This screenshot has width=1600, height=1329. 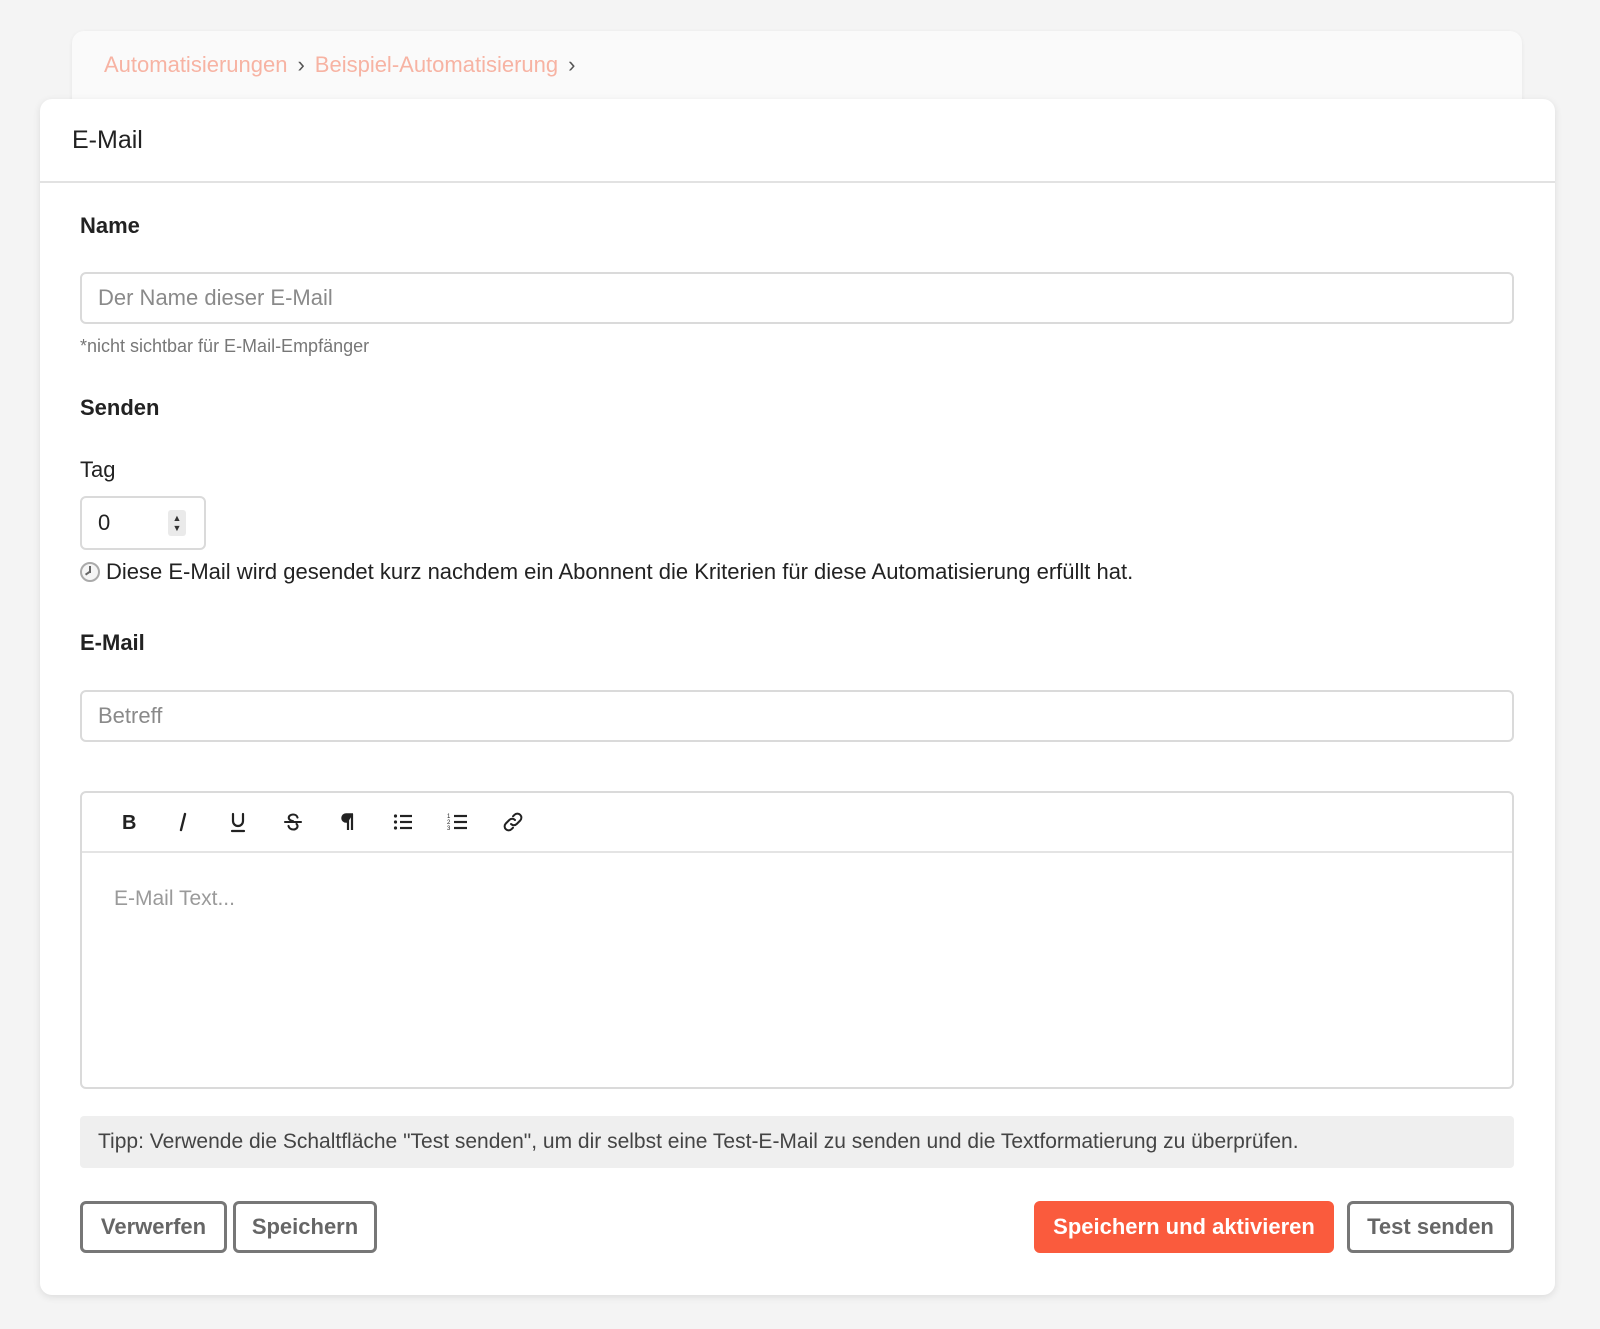 I want to click on name-hint: *nicht sichtbar für E-Mail-Empfänger, so click(x=225, y=346).